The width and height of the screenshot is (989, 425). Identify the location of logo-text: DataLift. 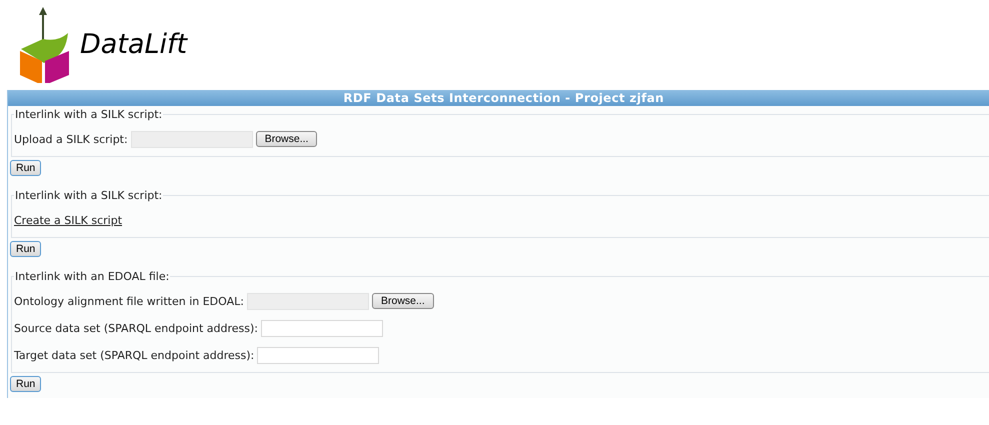
(134, 44).